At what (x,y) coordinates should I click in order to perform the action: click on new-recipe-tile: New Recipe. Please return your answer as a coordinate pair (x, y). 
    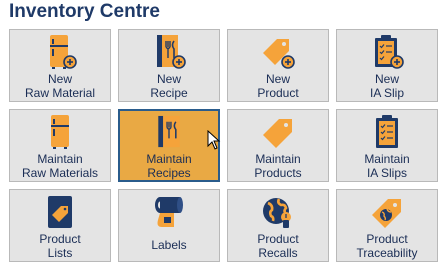
    Looking at the image, I should click on (169, 65).